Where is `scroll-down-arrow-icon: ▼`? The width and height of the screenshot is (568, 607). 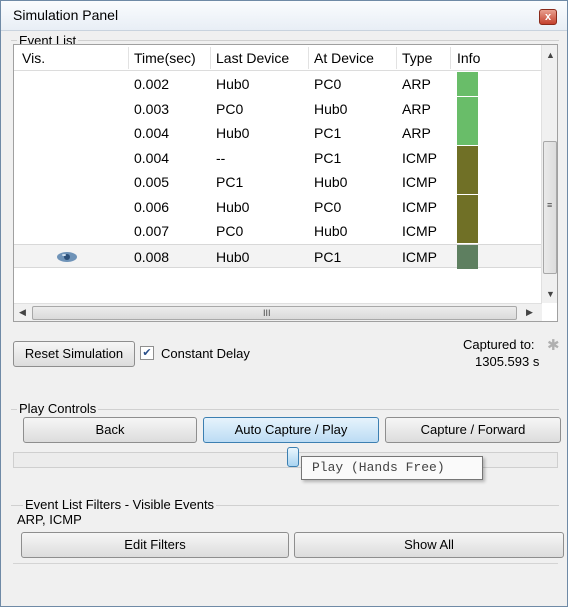
scroll-down-arrow-icon: ▼ is located at coordinates (550, 294).